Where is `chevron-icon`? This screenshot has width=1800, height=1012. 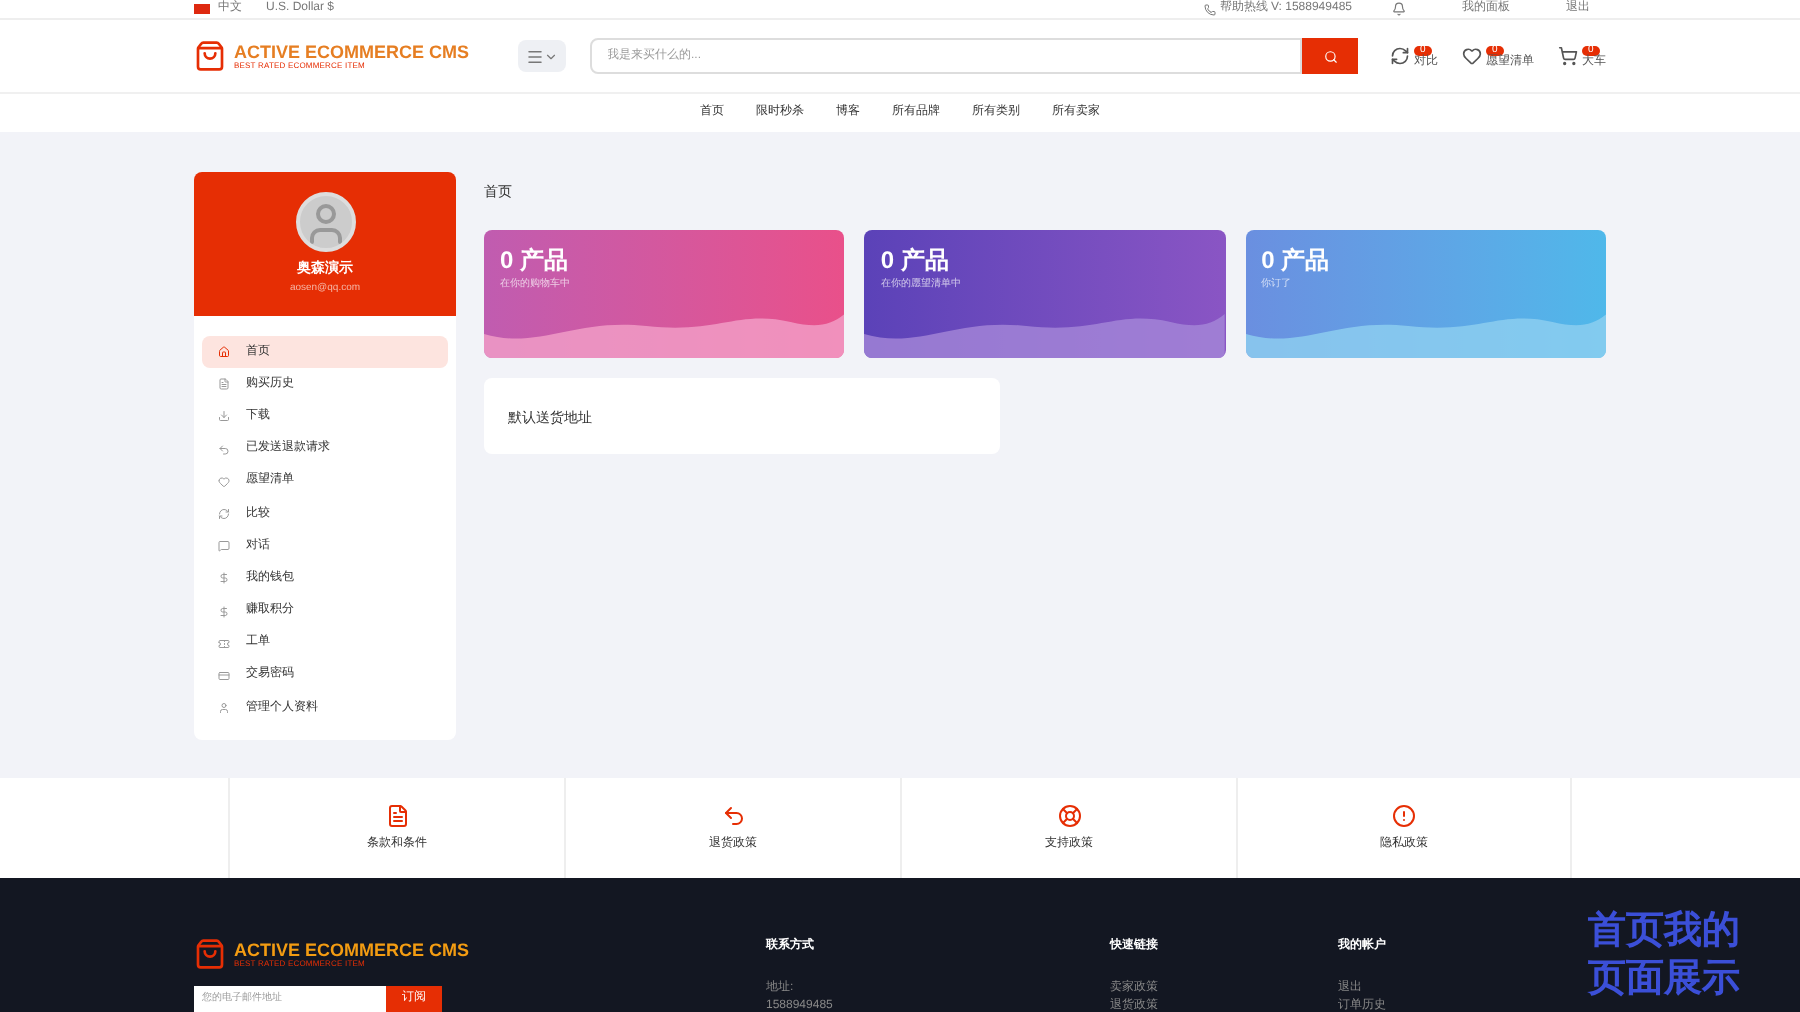 chevron-icon is located at coordinates (550, 56).